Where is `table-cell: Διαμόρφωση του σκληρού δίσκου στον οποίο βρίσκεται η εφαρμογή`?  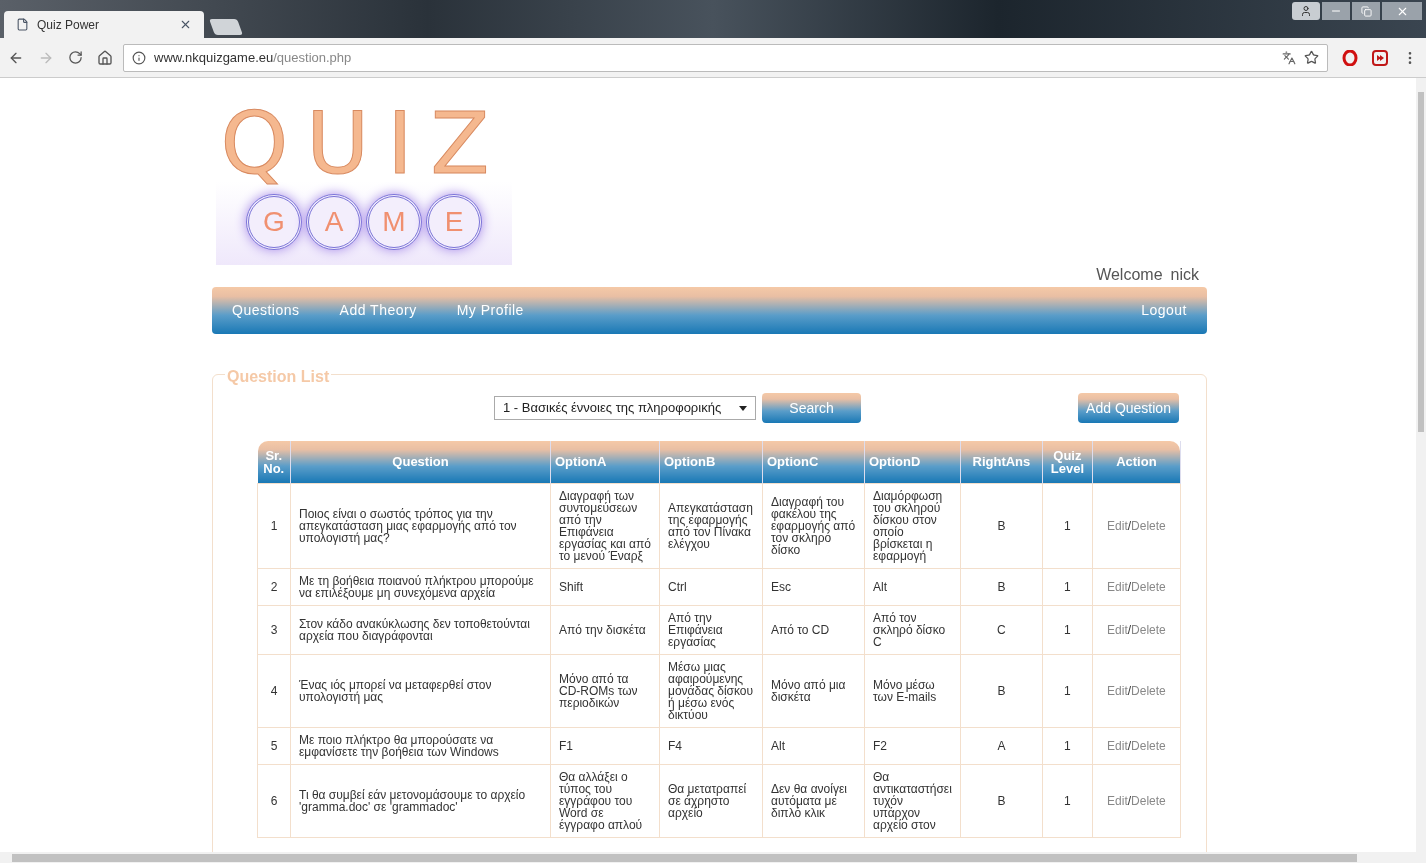
table-cell: Διαμόρφωση του σκληρού δίσκου στον οποίο βρίσκεται η εφαρμογή is located at coordinates (912, 525).